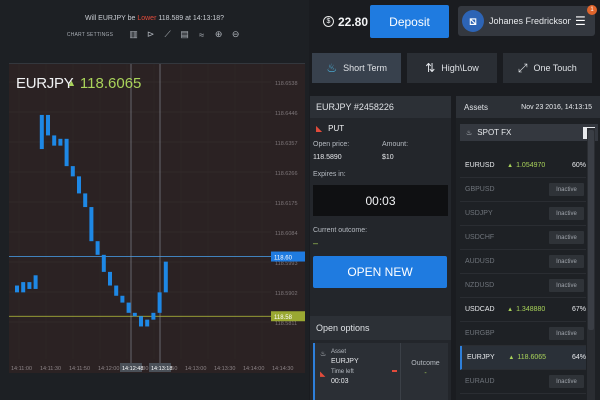  What do you see at coordinates (286, 324) in the screenshot?
I see `y-tick-label: 118.5811` at bounding box center [286, 324].